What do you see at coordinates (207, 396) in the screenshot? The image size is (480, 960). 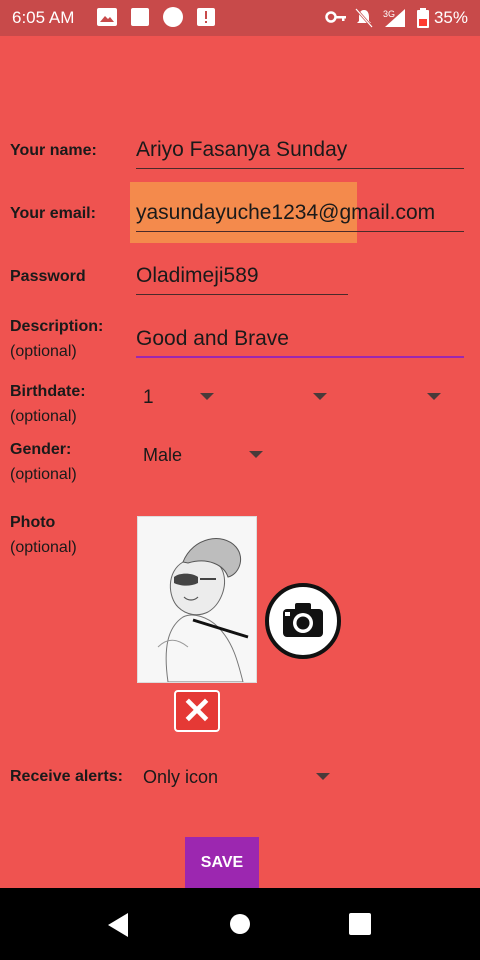 I see `chevron-down-icon` at bounding box center [207, 396].